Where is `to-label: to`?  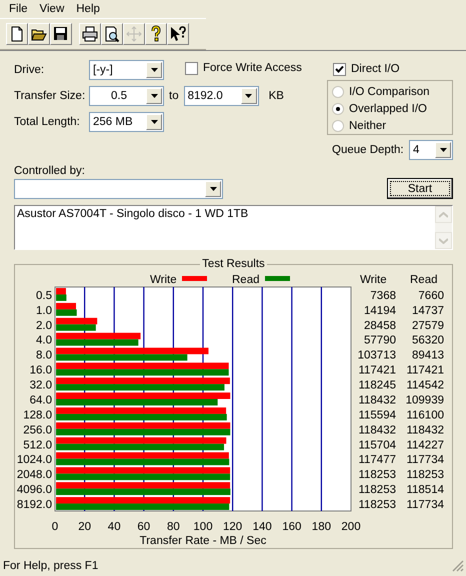
to-label: to is located at coordinates (174, 96).